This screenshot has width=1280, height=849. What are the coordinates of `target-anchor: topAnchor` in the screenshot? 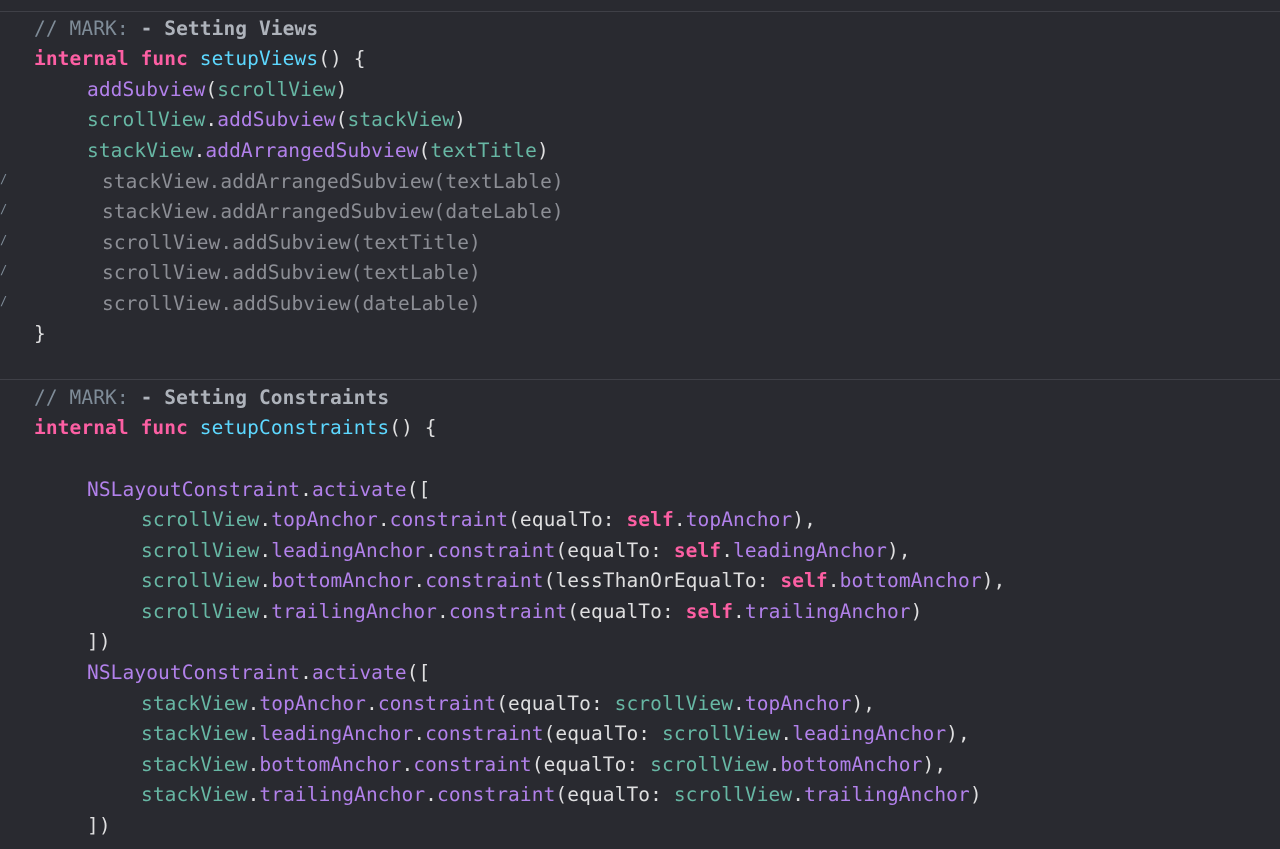 It's located at (739, 519).